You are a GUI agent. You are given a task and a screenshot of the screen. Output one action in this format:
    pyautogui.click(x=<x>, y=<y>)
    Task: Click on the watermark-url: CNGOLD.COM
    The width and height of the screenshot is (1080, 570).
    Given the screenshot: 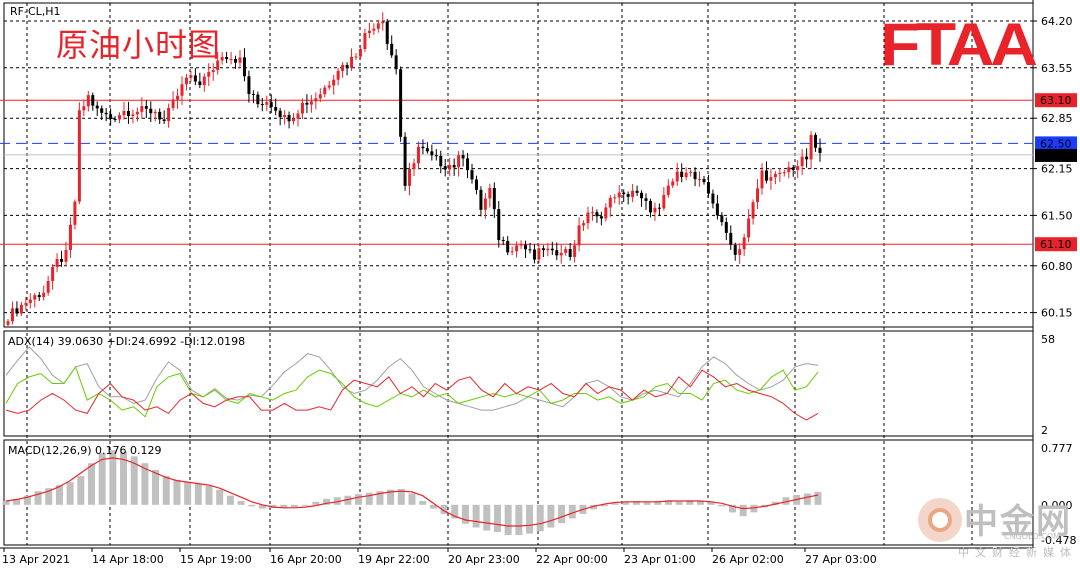 What is the action you would take?
    pyautogui.click(x=1032, y=536)
    